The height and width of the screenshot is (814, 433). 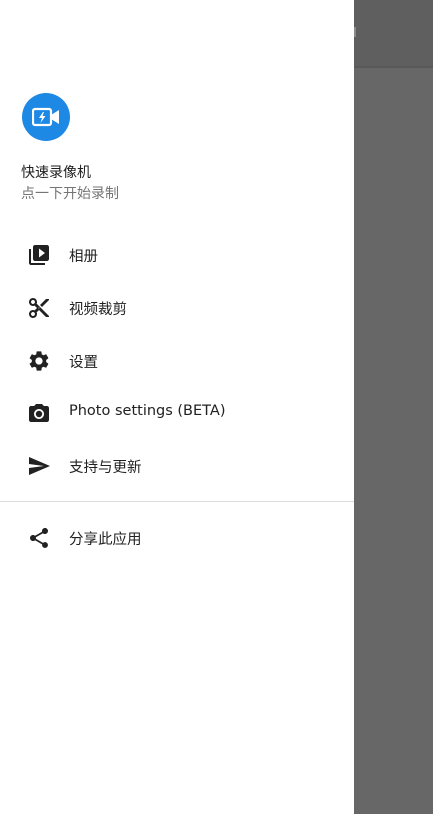 What do you see at coordinates (356, 32) in the screenshot?
I see `background-toolbar-glyph` at bounding box center [356, 32].